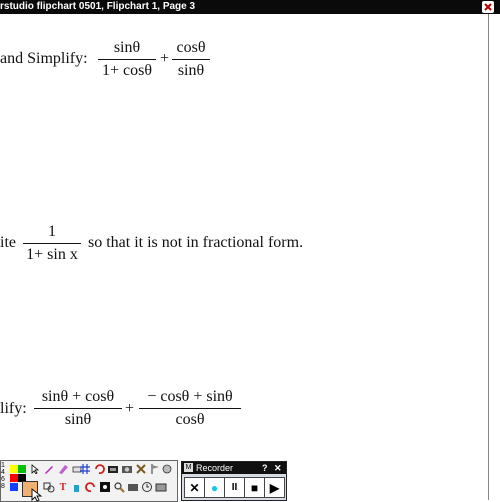  Describe the element at coordinates (14, 487) in the screenshot. I see `color-swatch-blue` at that location.